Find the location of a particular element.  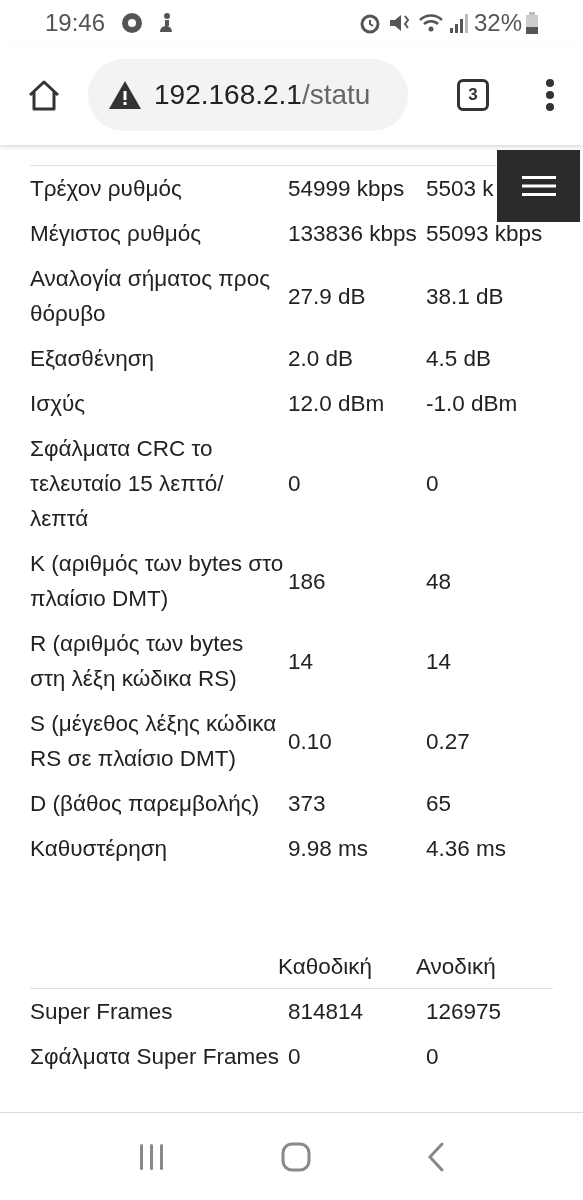

row-label: Σφάλματα Super Frames is located at coordinates (155, 1057).